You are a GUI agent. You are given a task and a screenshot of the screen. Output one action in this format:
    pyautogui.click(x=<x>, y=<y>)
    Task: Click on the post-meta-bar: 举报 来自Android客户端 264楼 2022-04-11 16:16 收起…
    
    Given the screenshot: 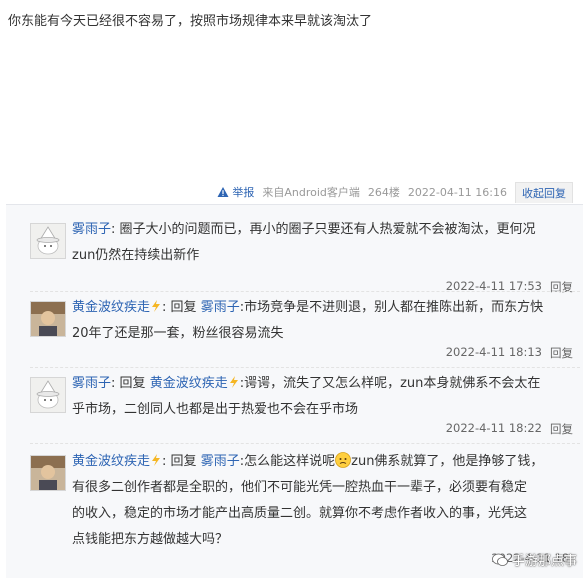 What is the action you would take?
    pyautogui.click(x=395, y=192)
    